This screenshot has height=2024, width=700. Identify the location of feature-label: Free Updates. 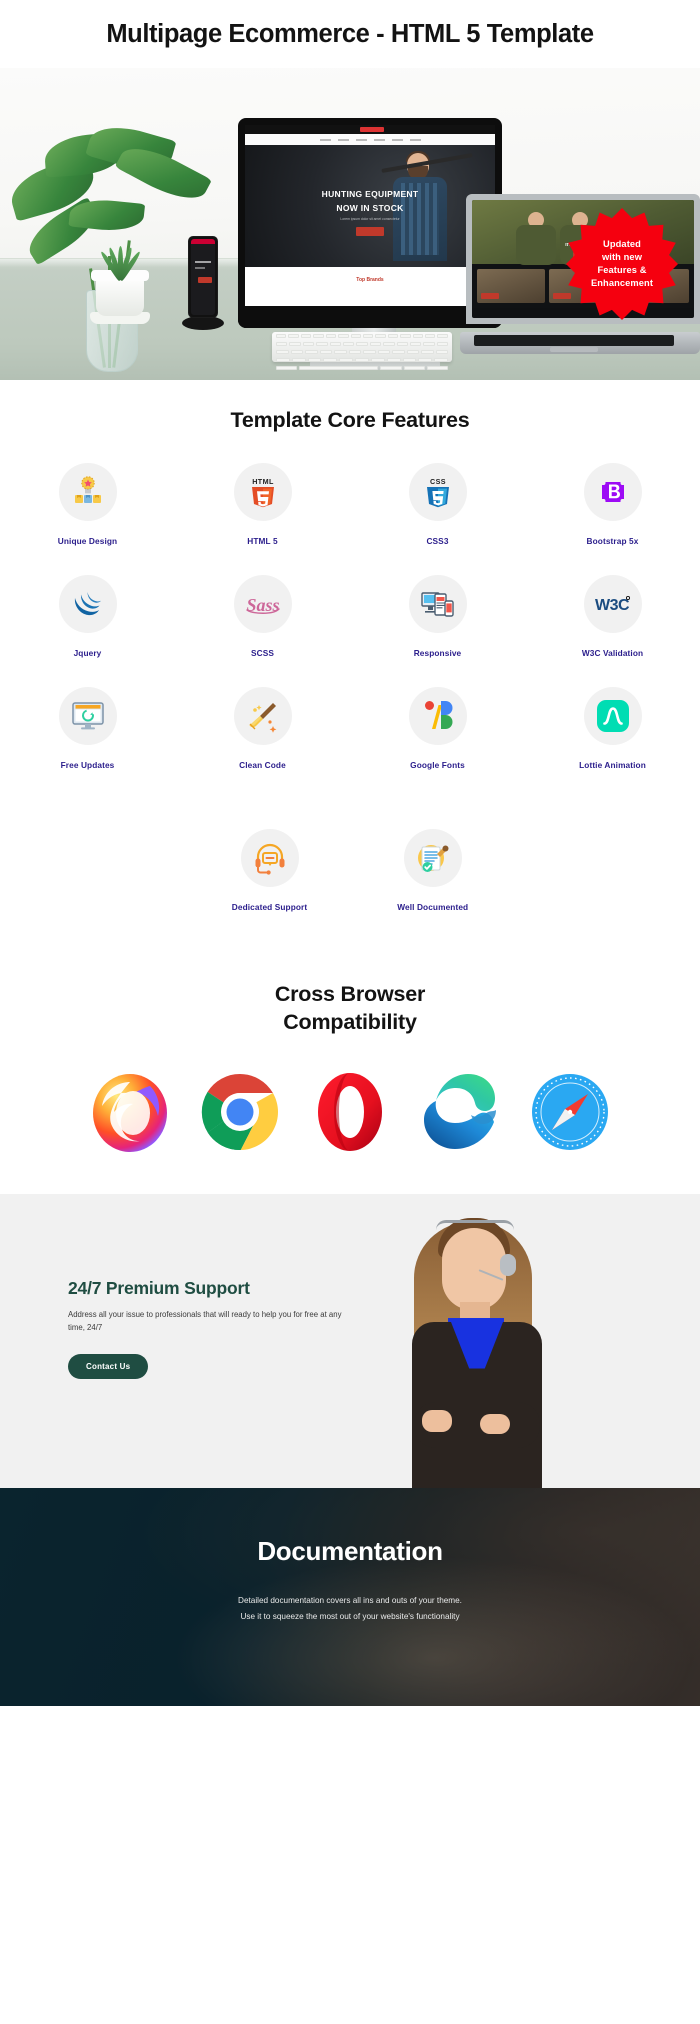
(87, 765).